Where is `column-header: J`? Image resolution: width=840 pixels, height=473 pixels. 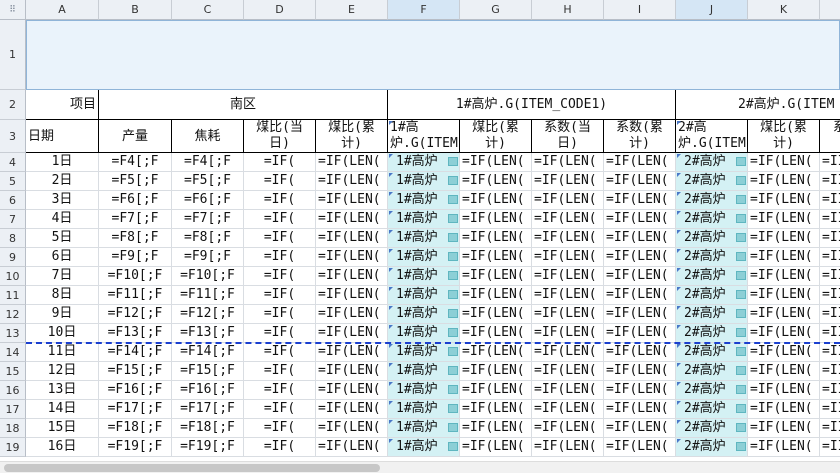 column-header: J is located at coordinates (712, 10).